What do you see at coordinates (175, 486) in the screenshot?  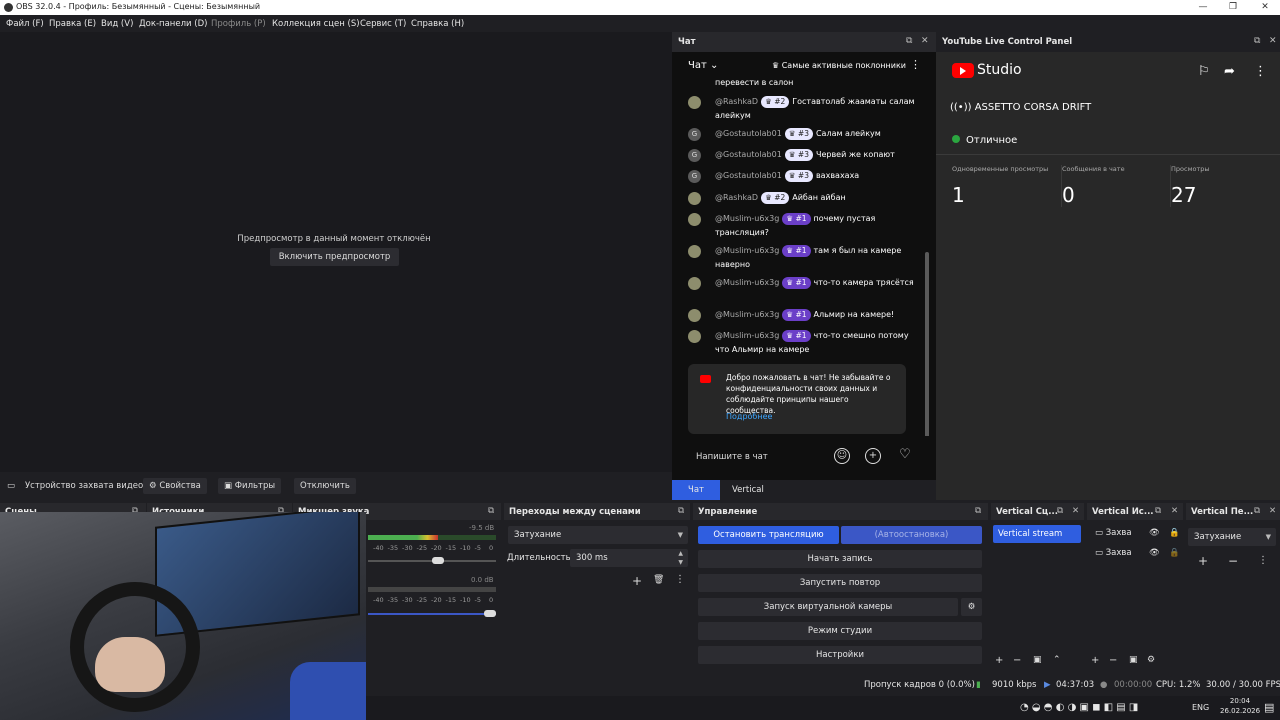 I see `properties-button: ⚙ Свойства` at bounding box center [175, 486].